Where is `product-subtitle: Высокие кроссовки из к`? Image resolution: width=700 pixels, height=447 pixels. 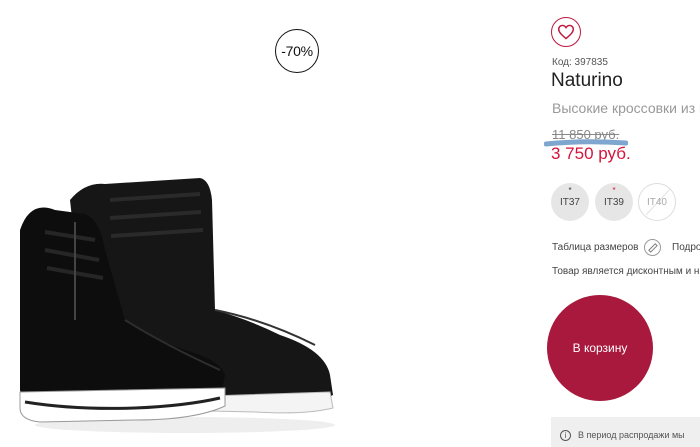
product-subtitle: Высокие кроссовки из к is located at coordinates (626, 108).